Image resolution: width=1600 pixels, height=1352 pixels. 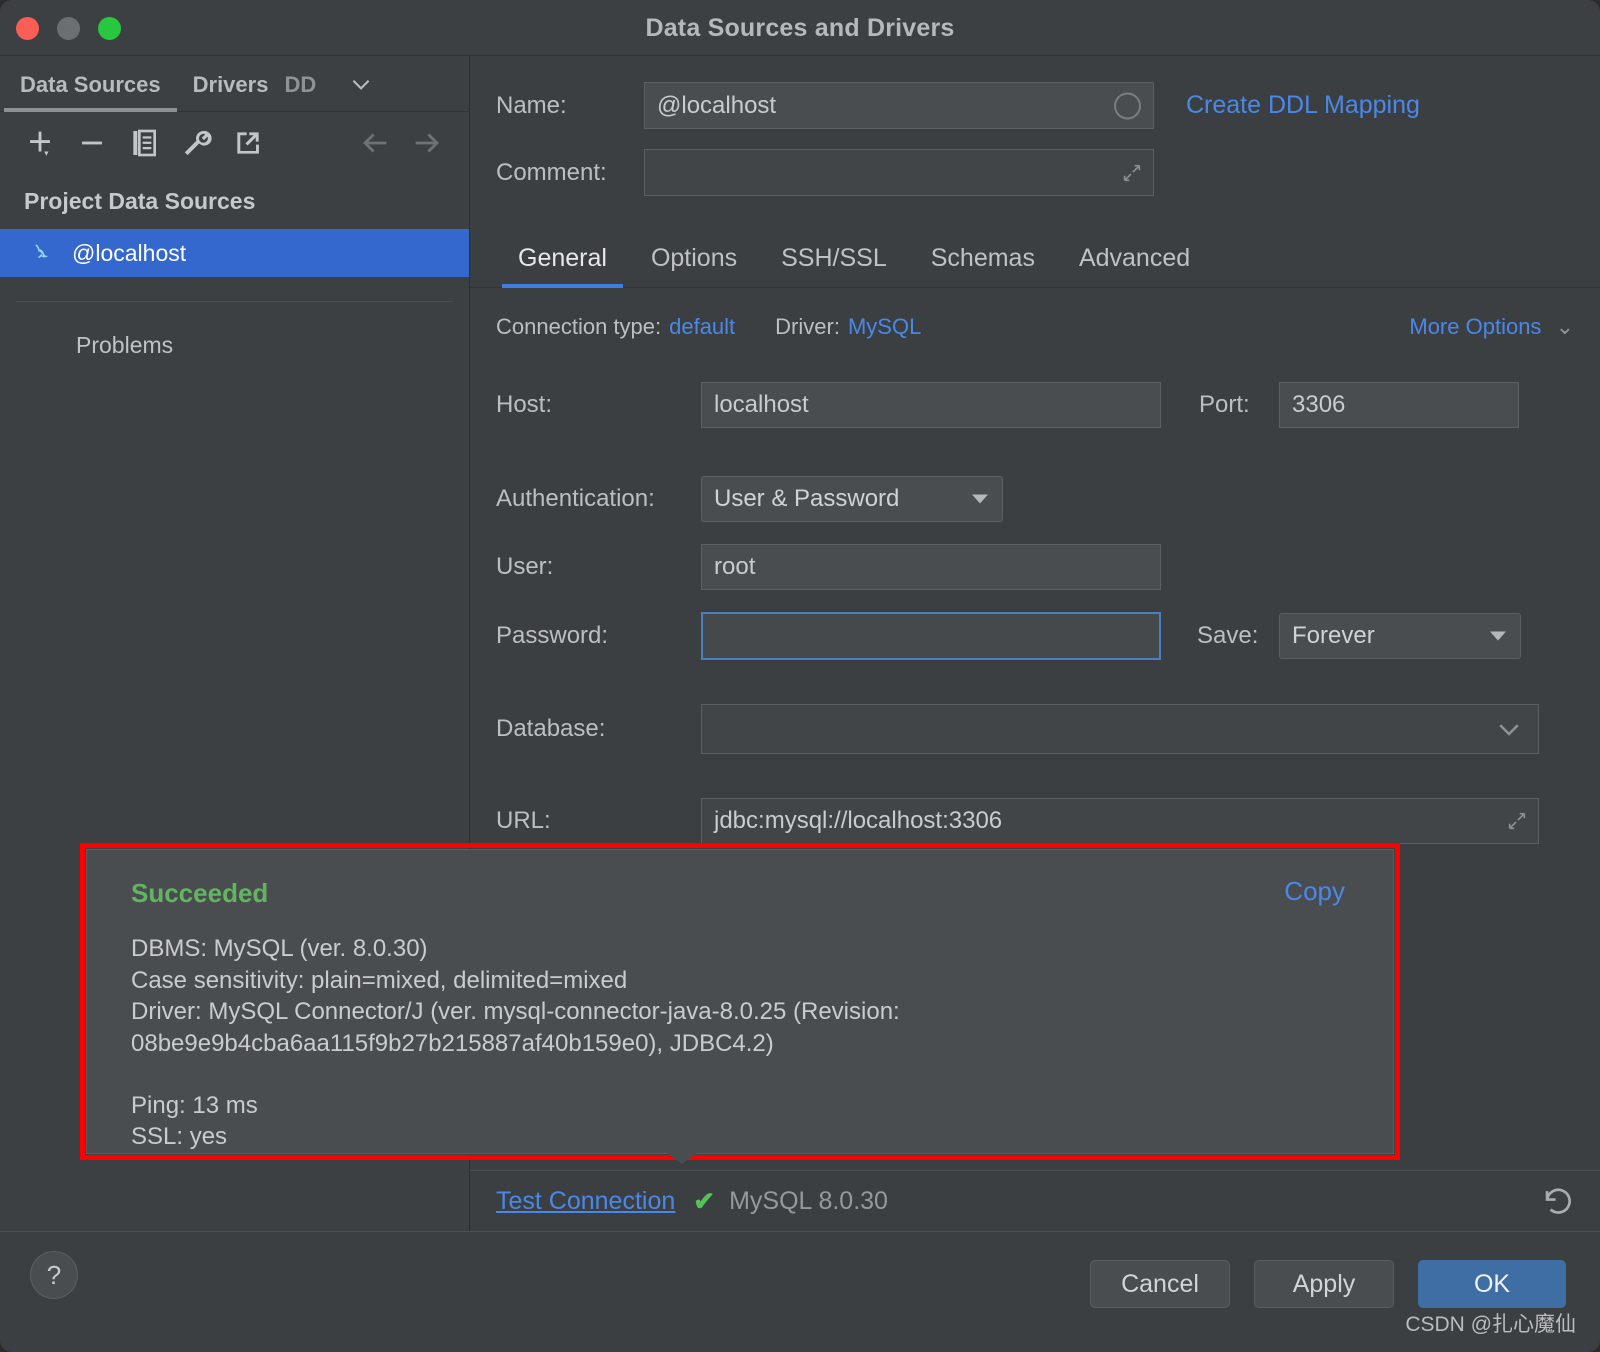 I want to click on name-input: @localhost, so click(x=899, y=105).